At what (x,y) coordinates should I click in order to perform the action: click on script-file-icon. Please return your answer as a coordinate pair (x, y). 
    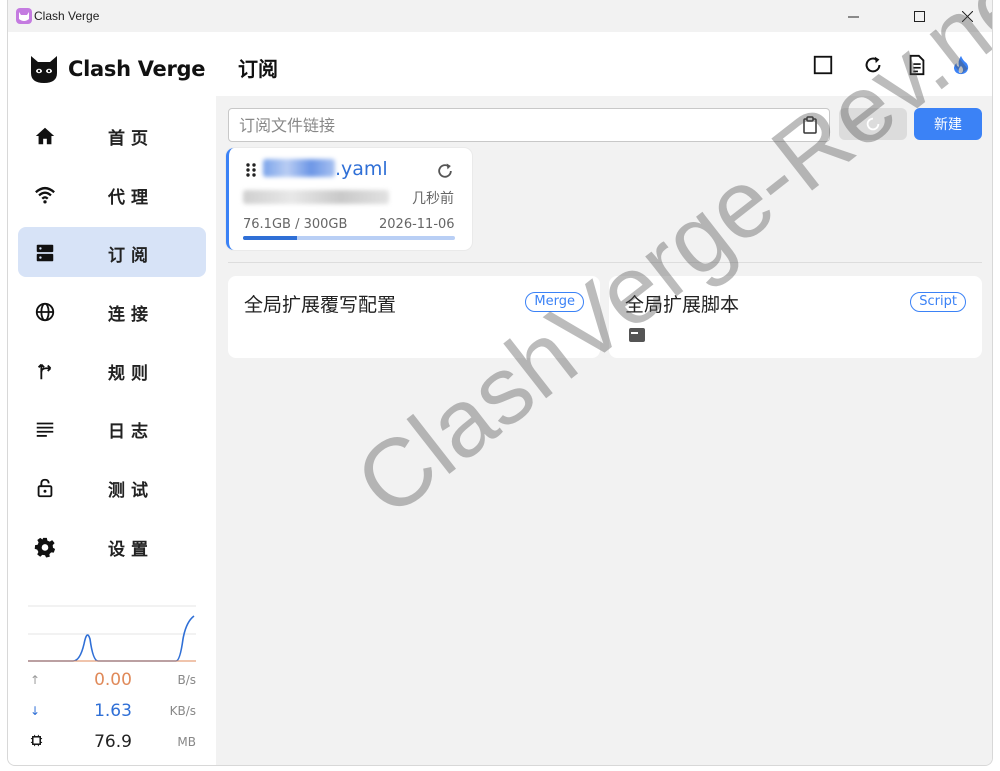
    Looking at the image, I should click on (637, 335).